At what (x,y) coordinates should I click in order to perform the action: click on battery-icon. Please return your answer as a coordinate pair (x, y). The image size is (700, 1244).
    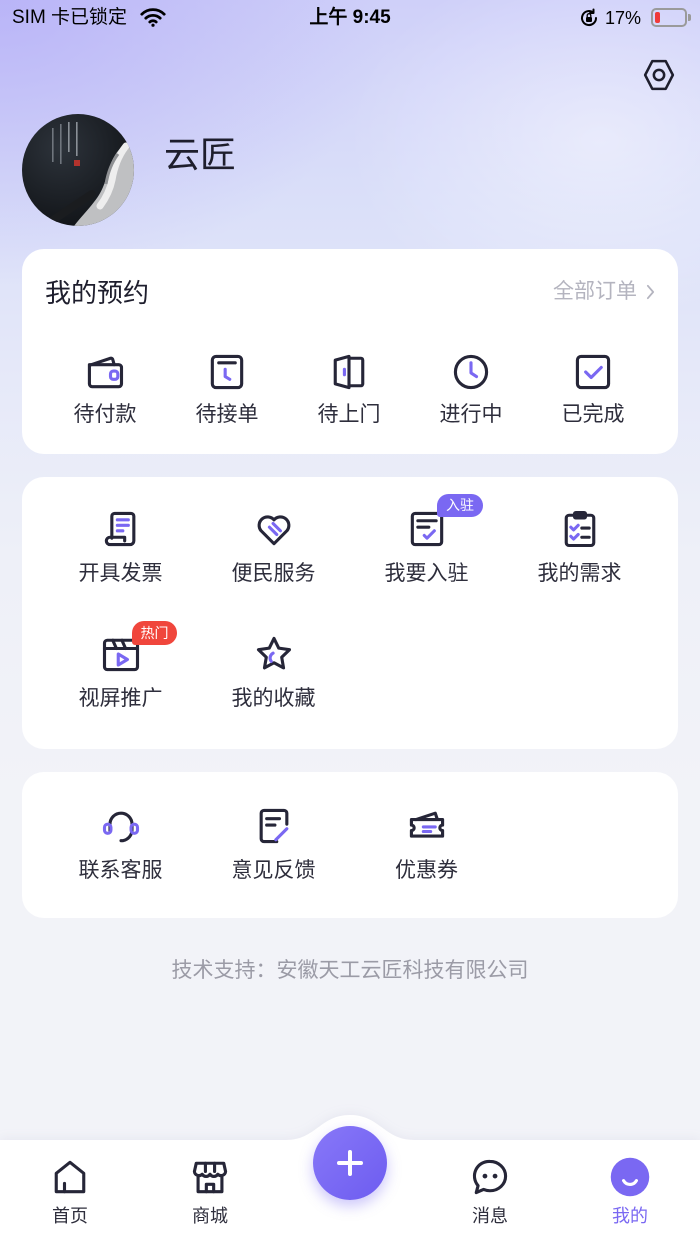
    Looking at the image, I should click on (671, 17).